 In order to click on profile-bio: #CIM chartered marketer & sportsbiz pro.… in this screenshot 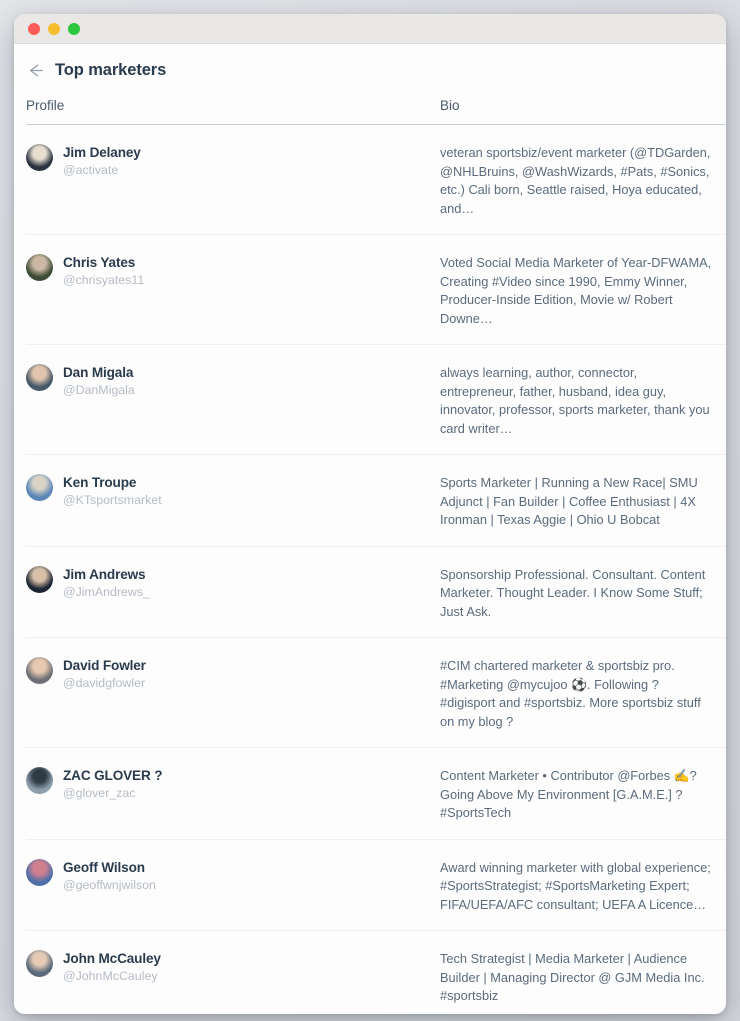, I will do `click(570, 693)`.